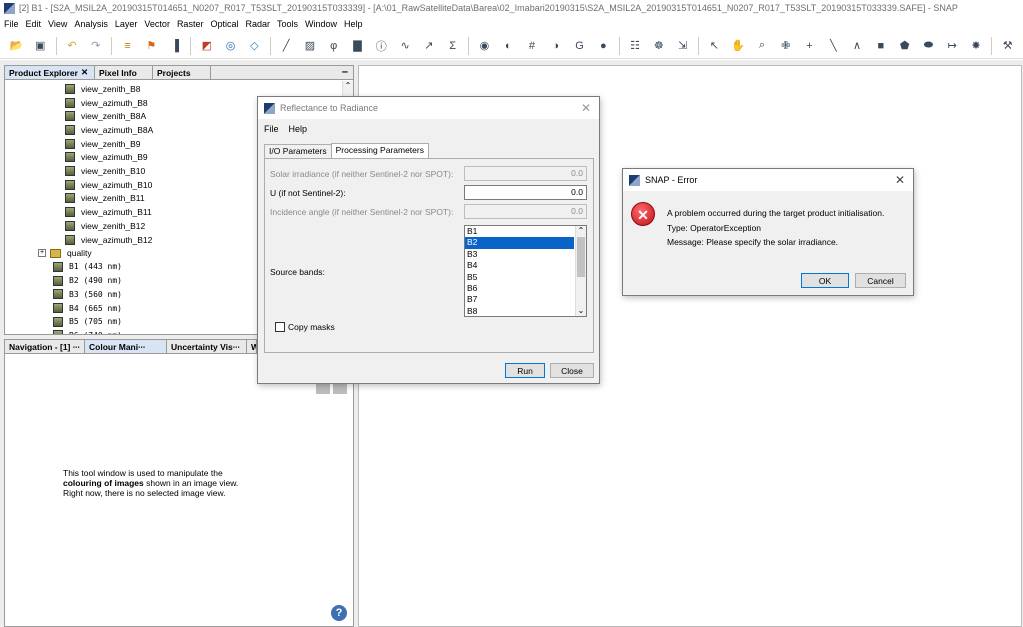  Describe the element at coordinates (87, 322) in the screenshot. I see `tree-node: B5 (705 nm)` at that location.